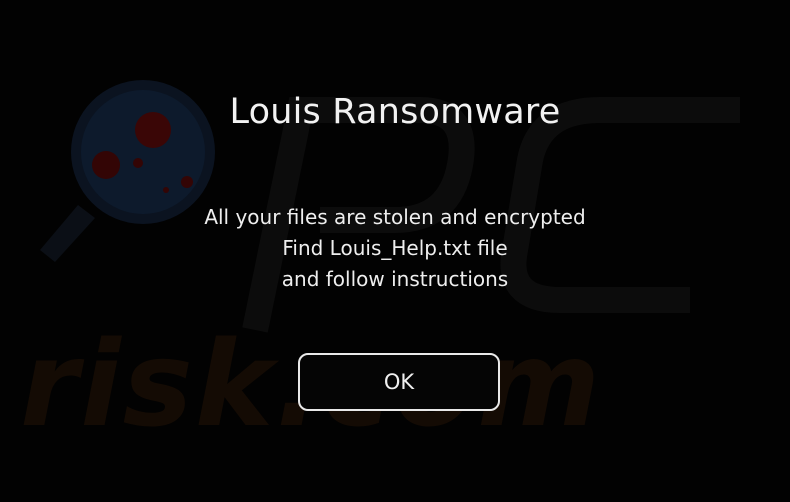  Describe the element at coordinates (395, 279) in the screenshot. I see `message-line: and follow instructions` at that location.